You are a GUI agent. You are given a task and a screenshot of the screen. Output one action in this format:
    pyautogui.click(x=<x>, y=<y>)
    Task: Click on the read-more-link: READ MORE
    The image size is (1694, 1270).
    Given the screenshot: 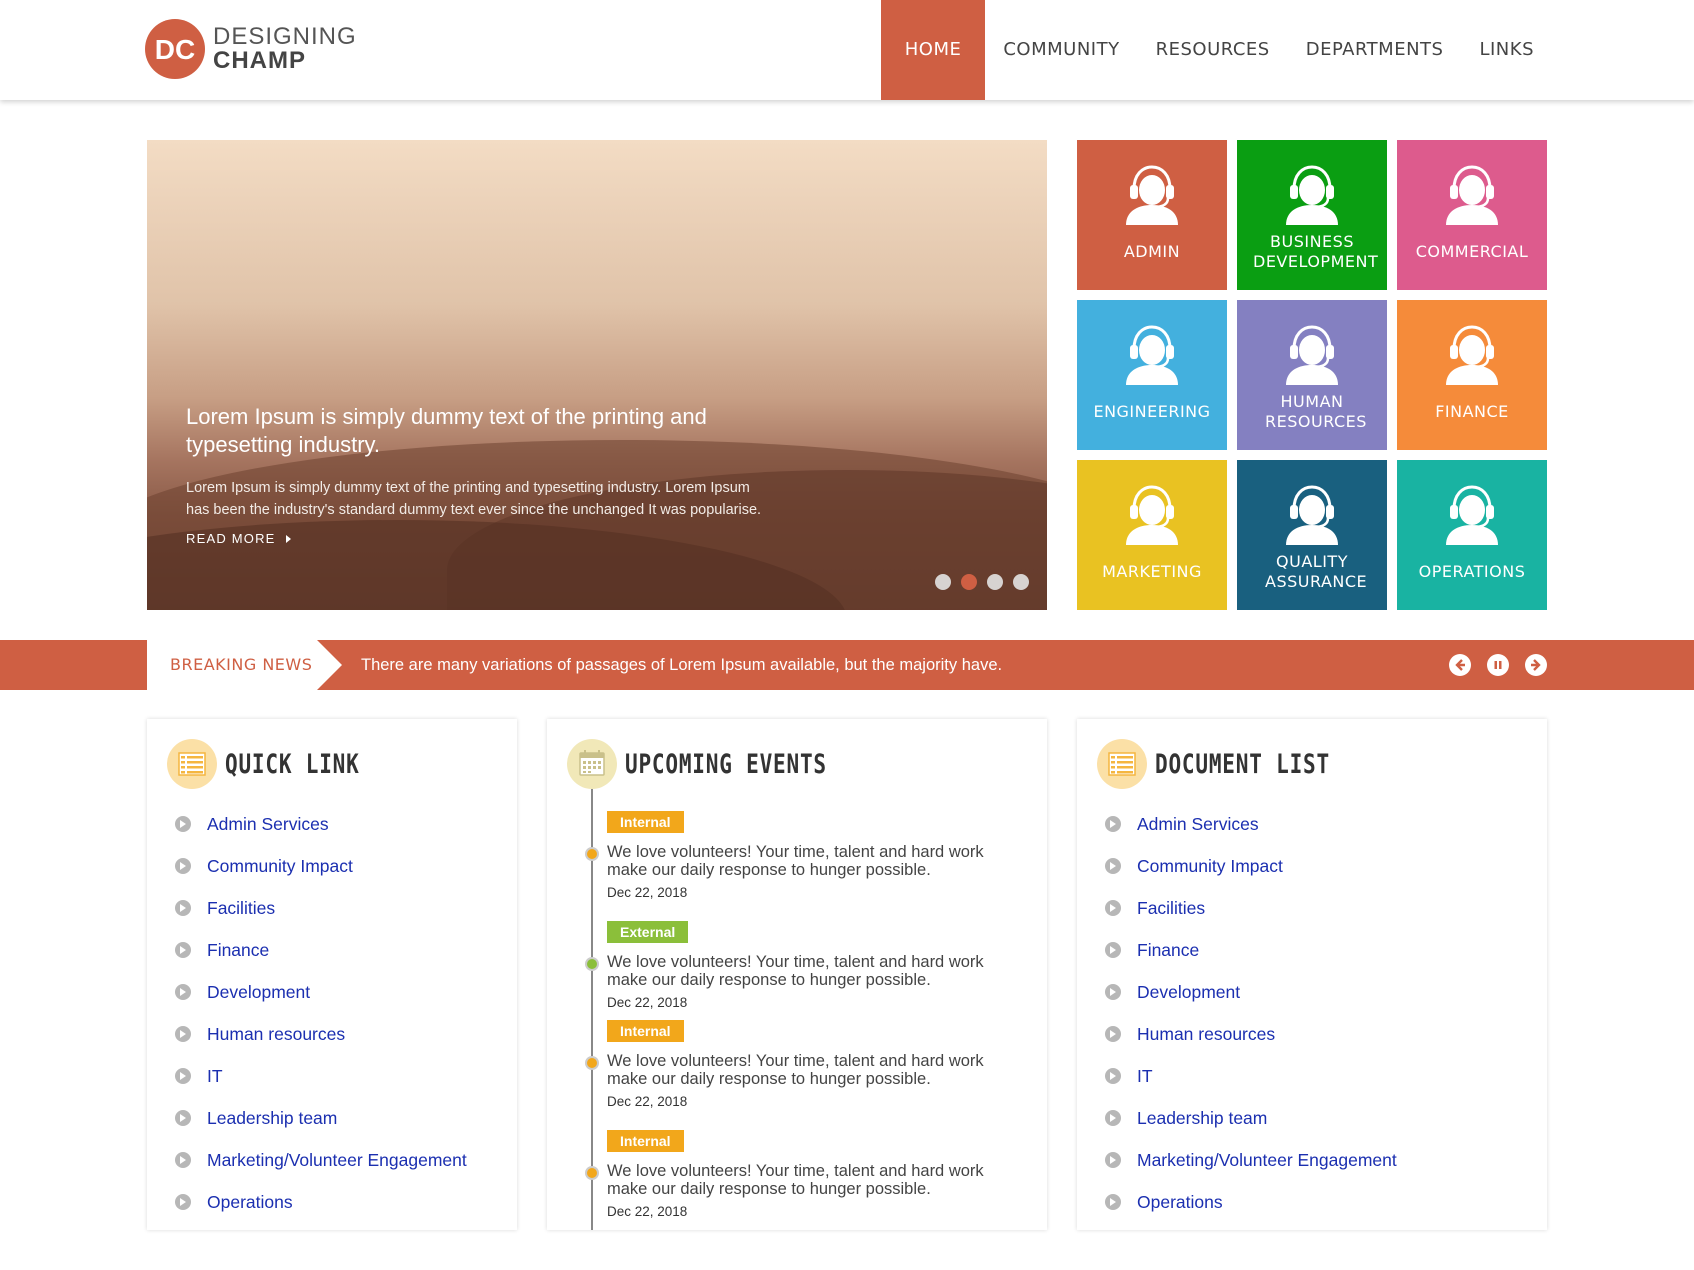 What is the action you would take?
    pyautogui.click(x=238, y=538)
    